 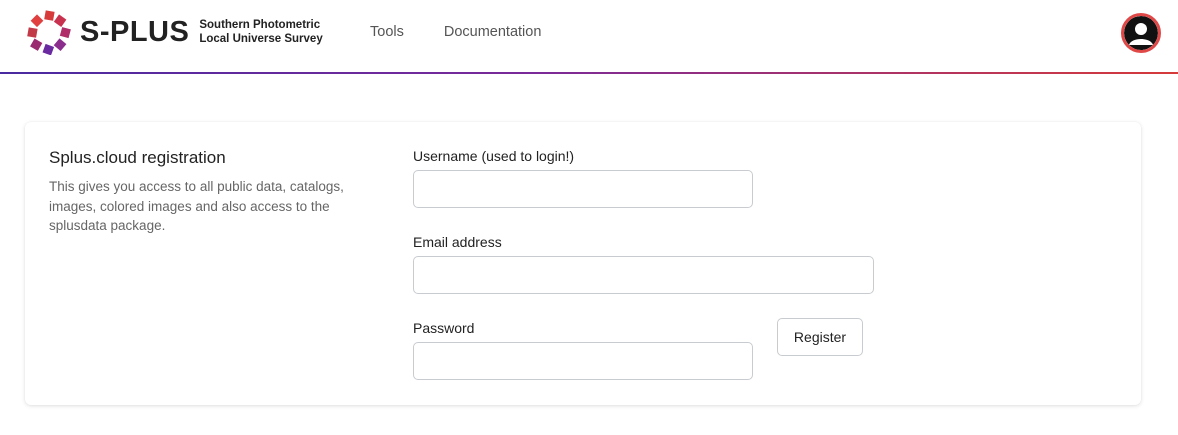 I want to click on nav-link-tools: Tools, so click(x=387, y=32).